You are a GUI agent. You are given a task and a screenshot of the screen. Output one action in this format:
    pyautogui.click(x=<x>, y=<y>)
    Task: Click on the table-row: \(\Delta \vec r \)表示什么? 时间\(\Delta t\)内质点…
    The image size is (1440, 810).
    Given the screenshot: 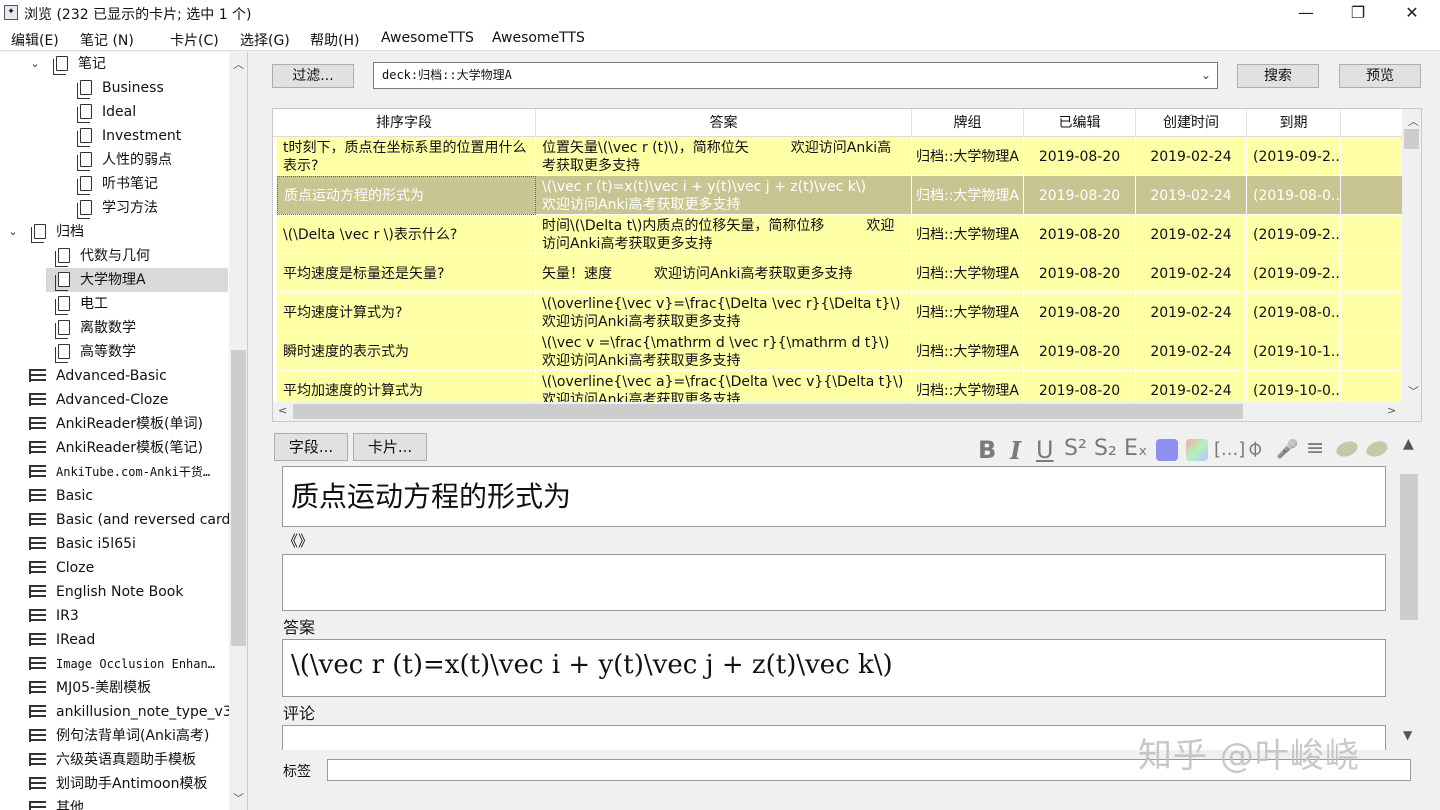 What is the action you would take?
    pyautogui.click(x=840, y=234)
    